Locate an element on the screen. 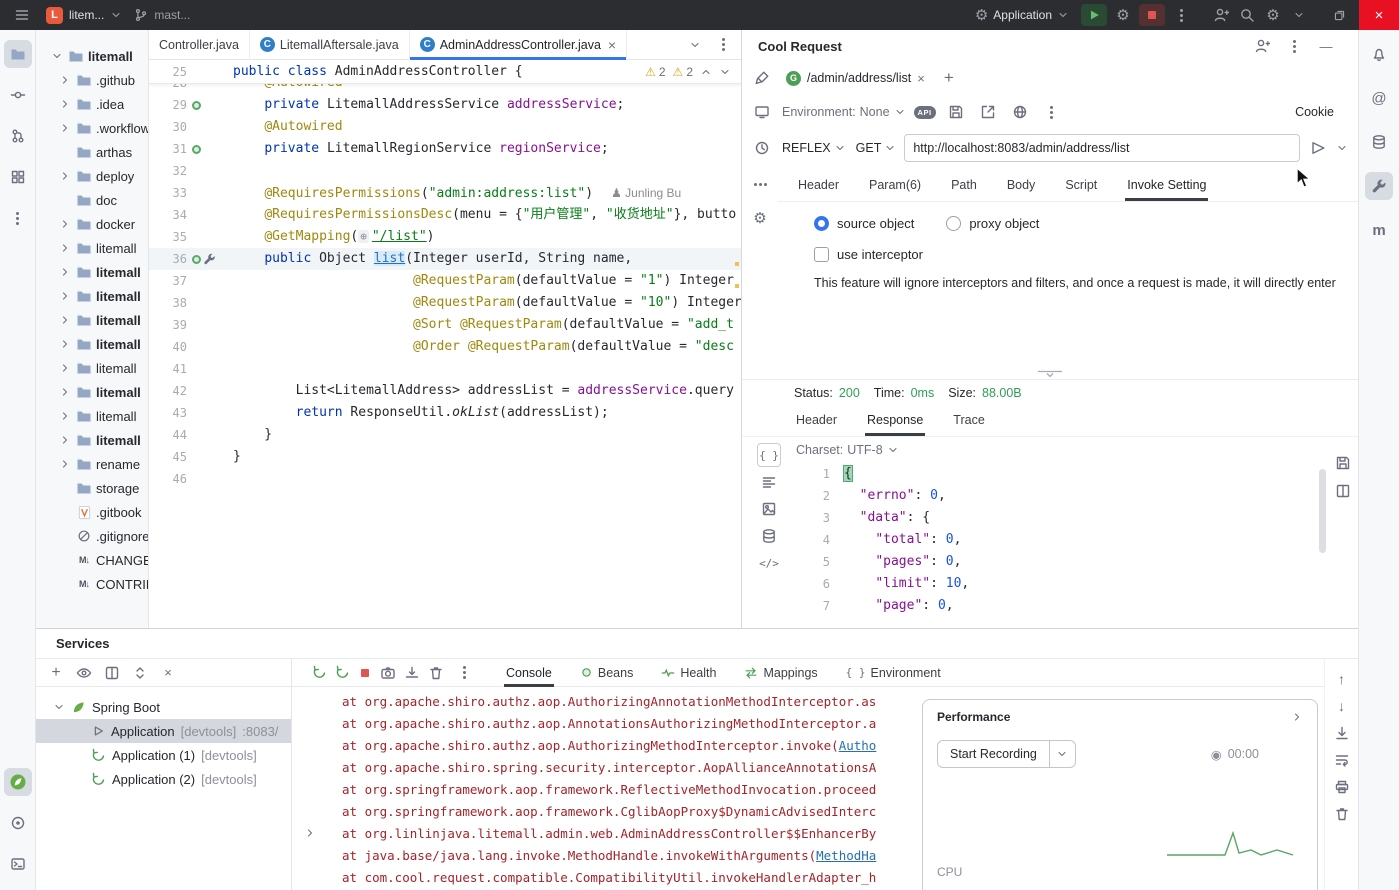 The width and height of the screenshot is (1399, 890). source-object-radio is located at coordinates (821, 223).